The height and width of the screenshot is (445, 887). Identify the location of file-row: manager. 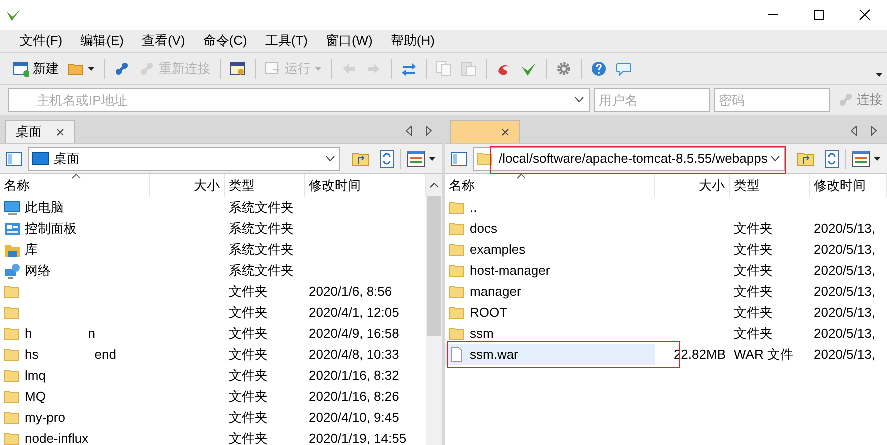
(550, 291).